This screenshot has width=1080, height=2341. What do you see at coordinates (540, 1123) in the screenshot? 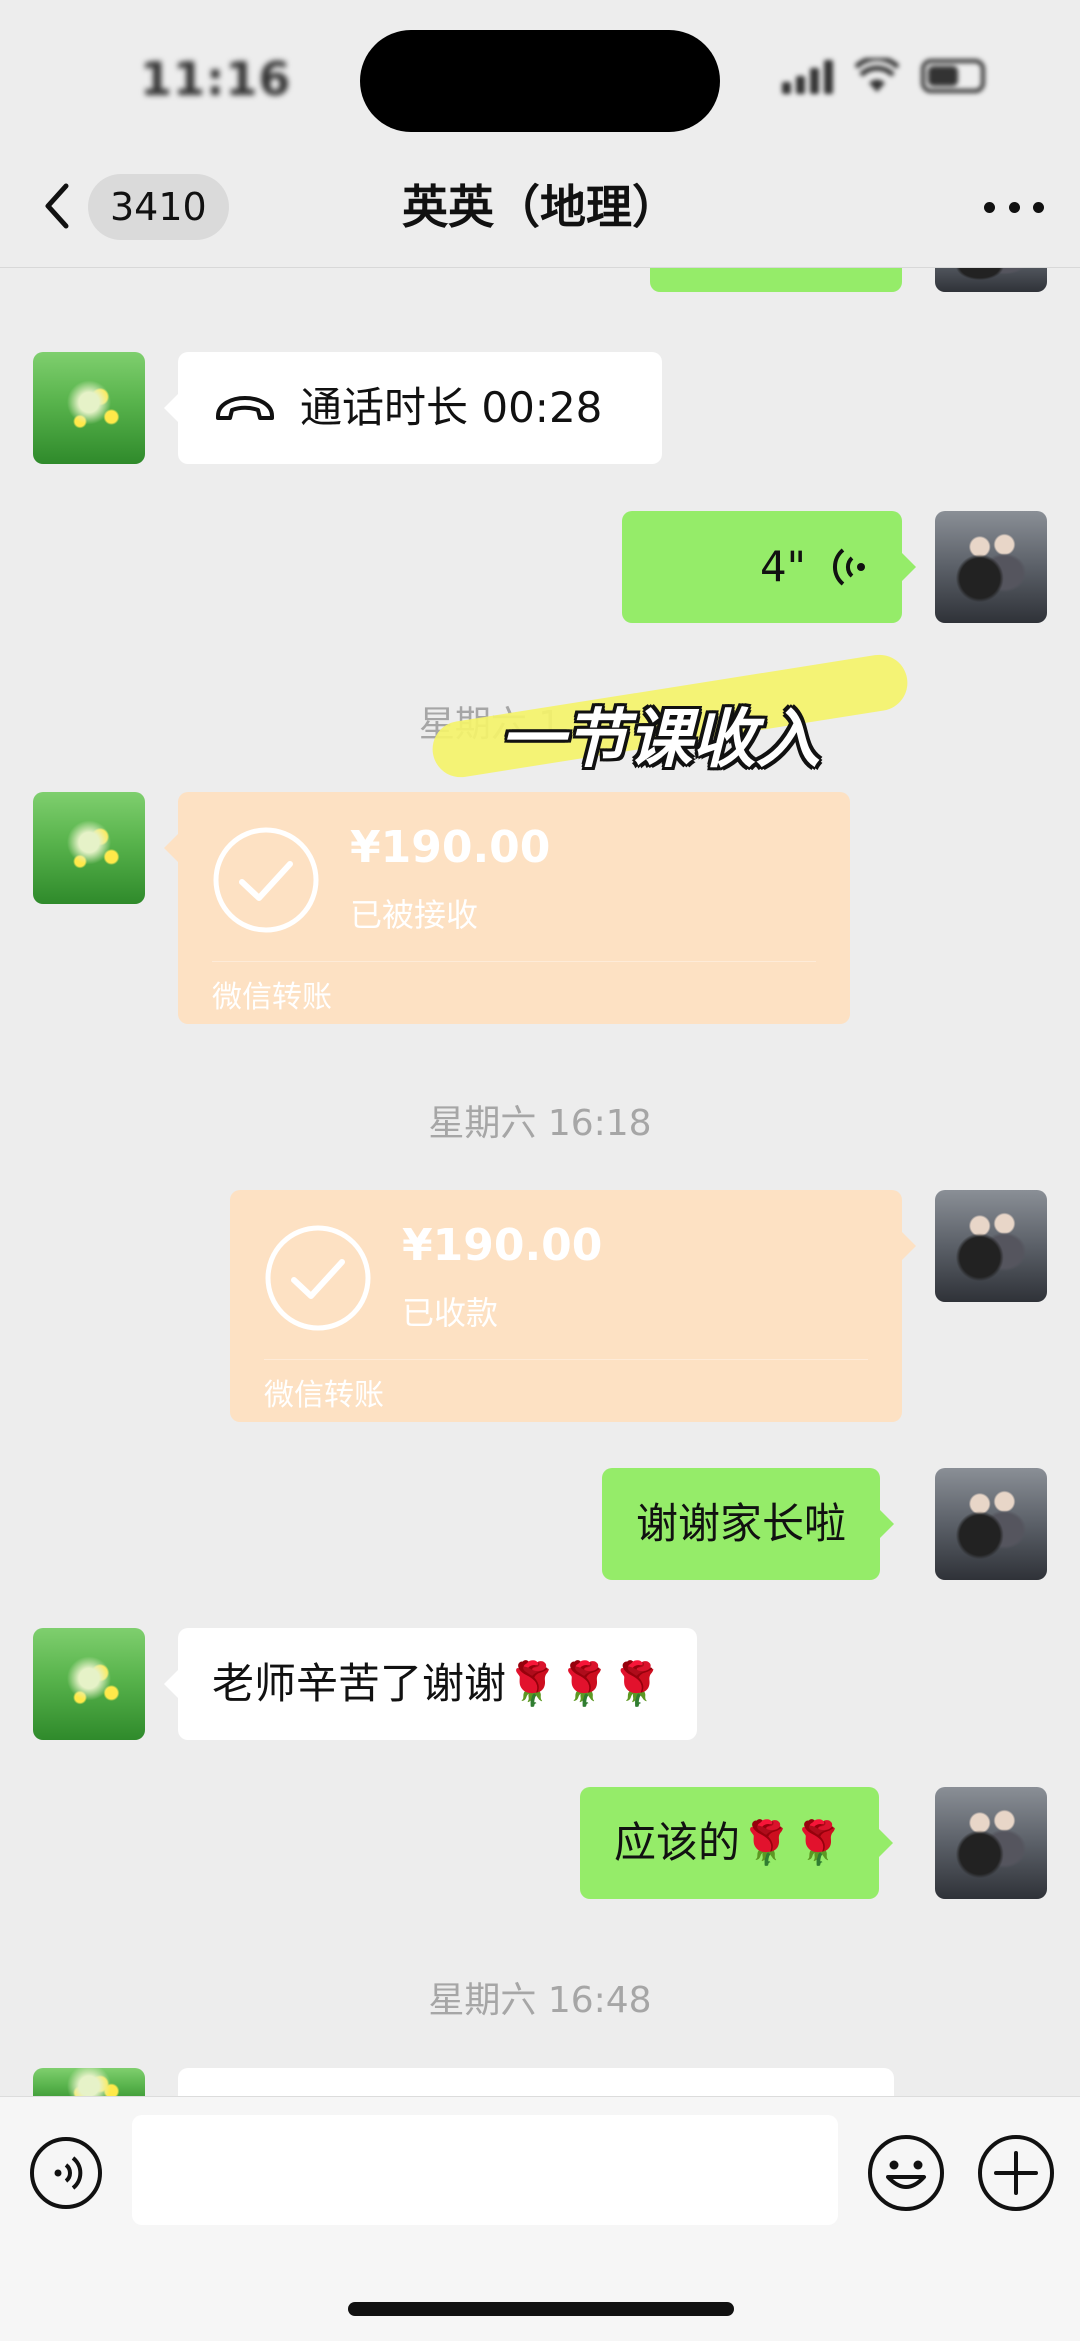
I see `time-separator: 星期六 16:18` at bounding box center [540, 1123].